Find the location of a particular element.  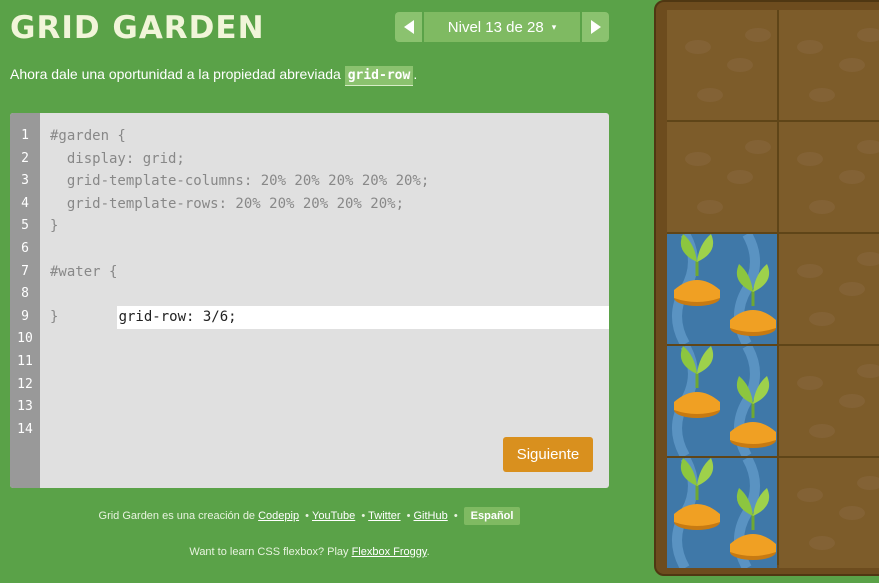

code-line: #garden { is located at coordinates (88, 136).